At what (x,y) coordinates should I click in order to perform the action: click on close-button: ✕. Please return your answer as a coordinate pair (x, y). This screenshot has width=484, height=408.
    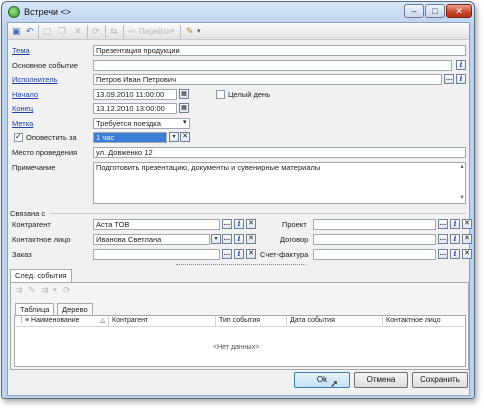
    Looking at the image, I should click on (459, 11).